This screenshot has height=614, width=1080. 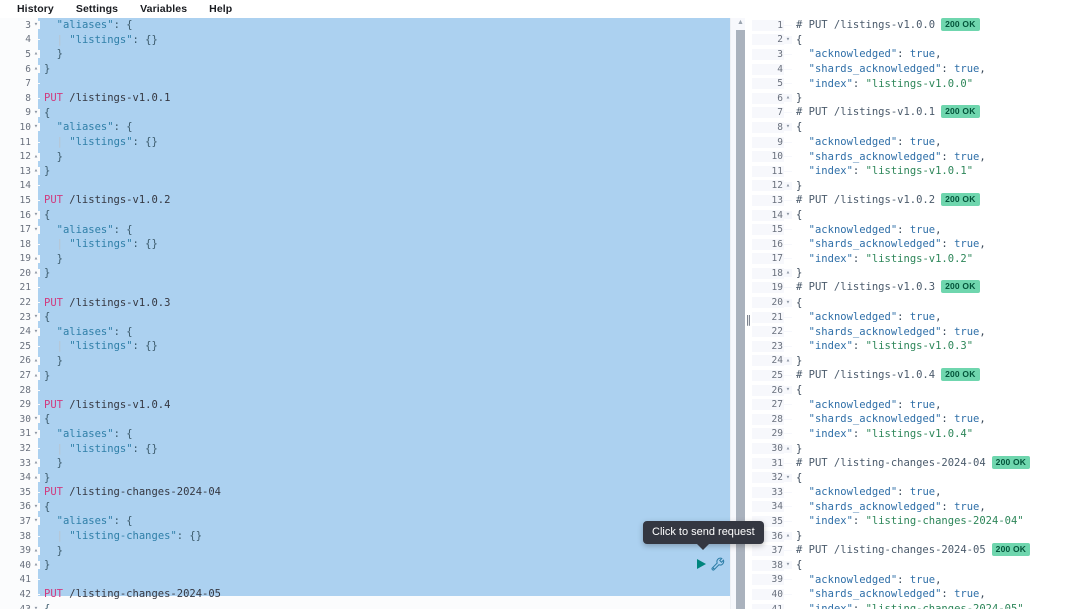 I want to click on pane-splitter-grip-icon: ‖, so click(x=748, y=320).